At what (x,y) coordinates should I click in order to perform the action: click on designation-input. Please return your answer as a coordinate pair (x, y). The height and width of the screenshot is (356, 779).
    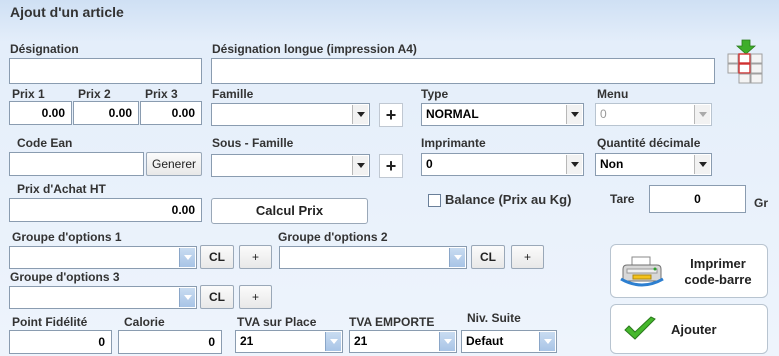
    Looking at the image, I should click on (105, 71).